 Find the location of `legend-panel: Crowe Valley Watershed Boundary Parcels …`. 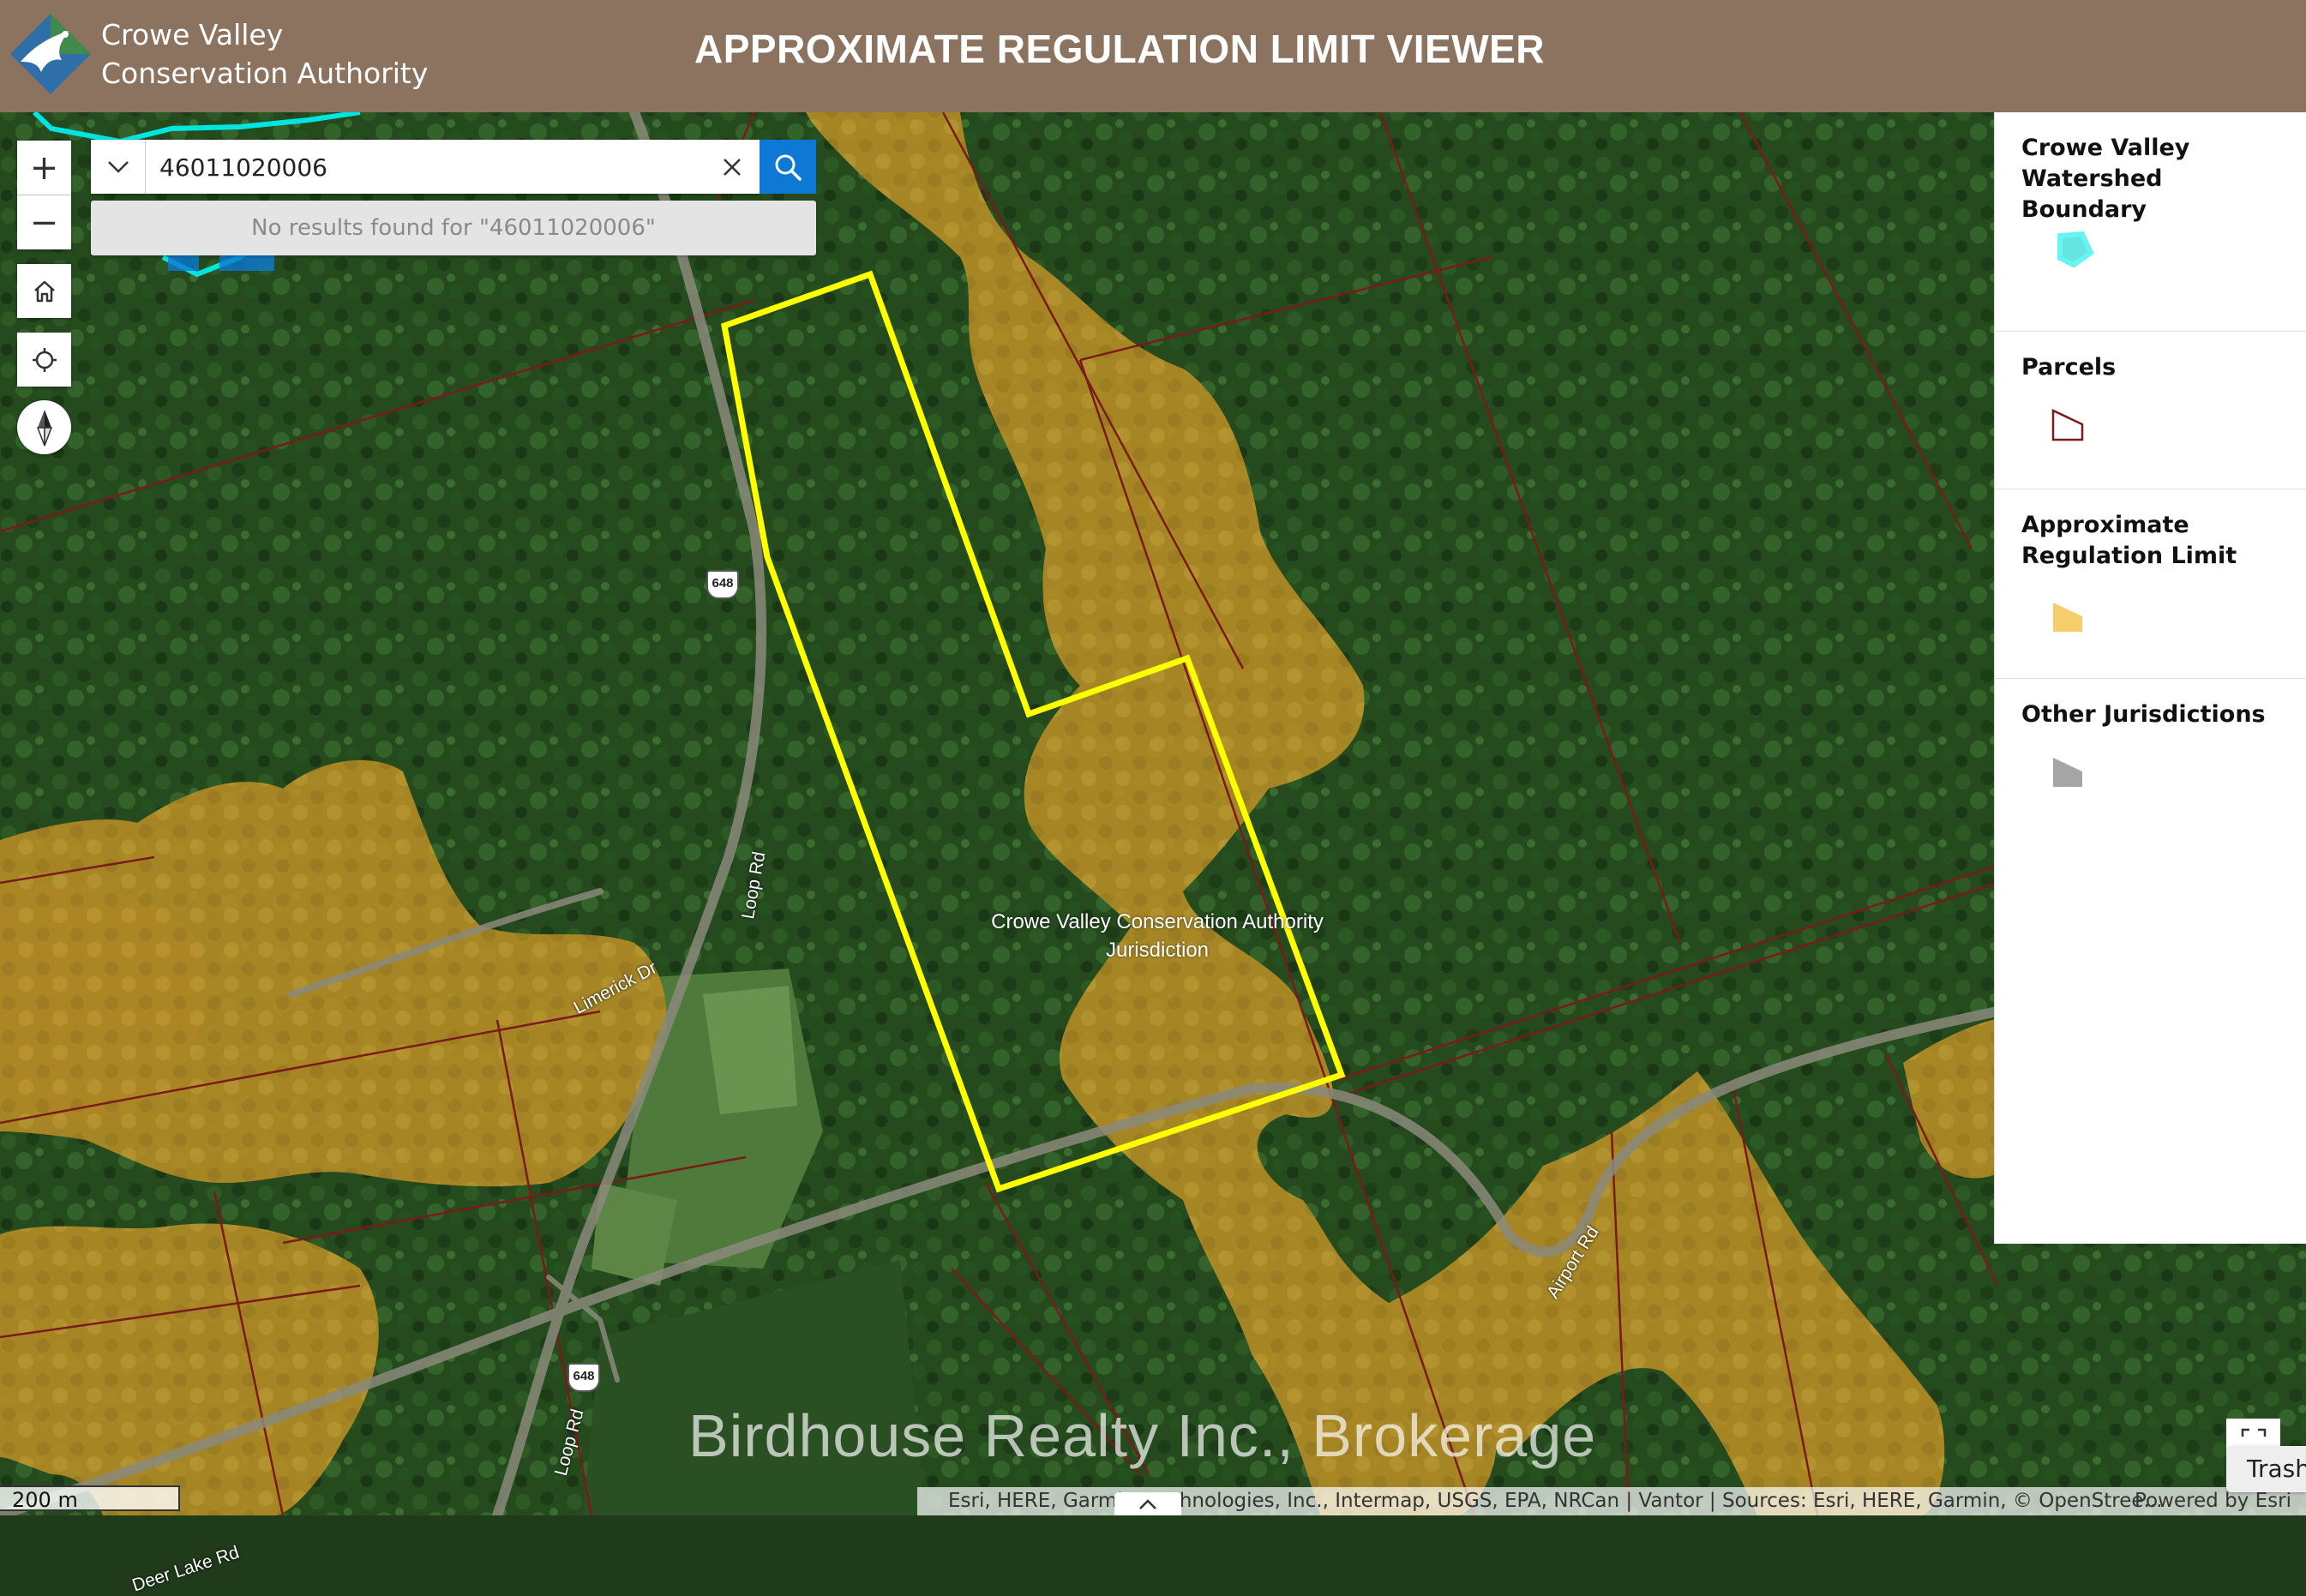

legend-panel: Crowe Valley Watershed Boundary Parcels … is located at coordinates (2150, 678).